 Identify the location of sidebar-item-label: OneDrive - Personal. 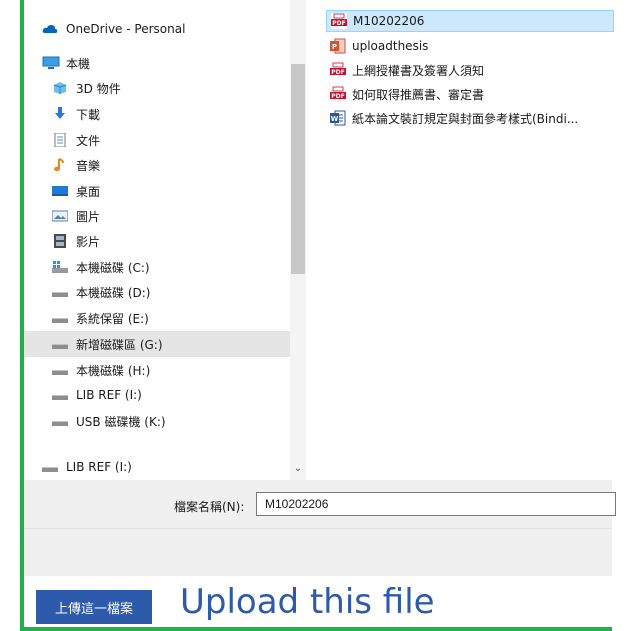
(126, 29).